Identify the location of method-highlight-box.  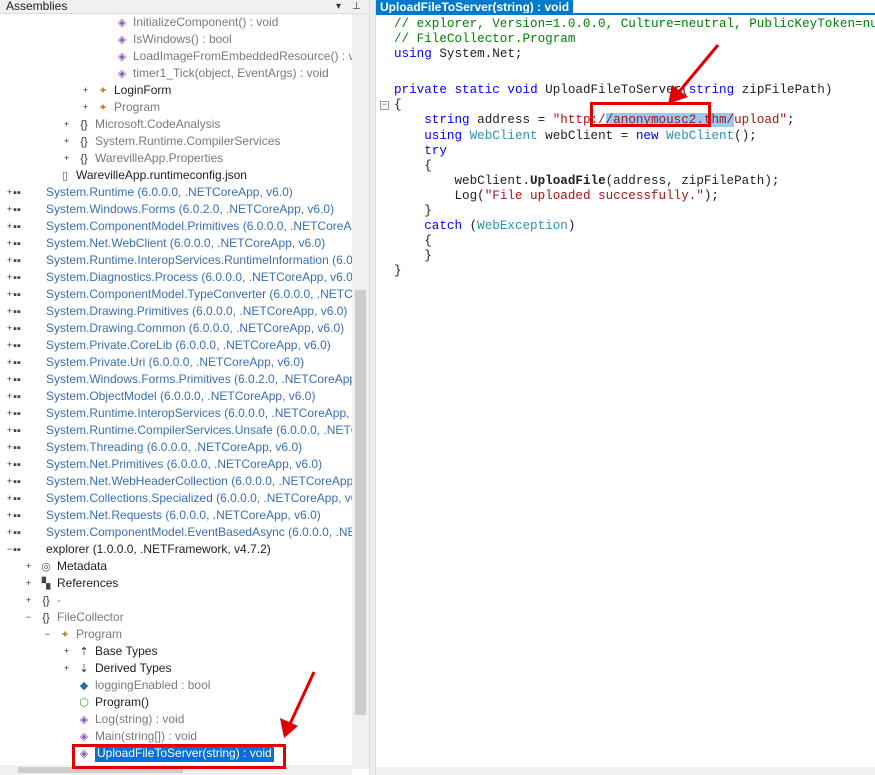
(179, 756).